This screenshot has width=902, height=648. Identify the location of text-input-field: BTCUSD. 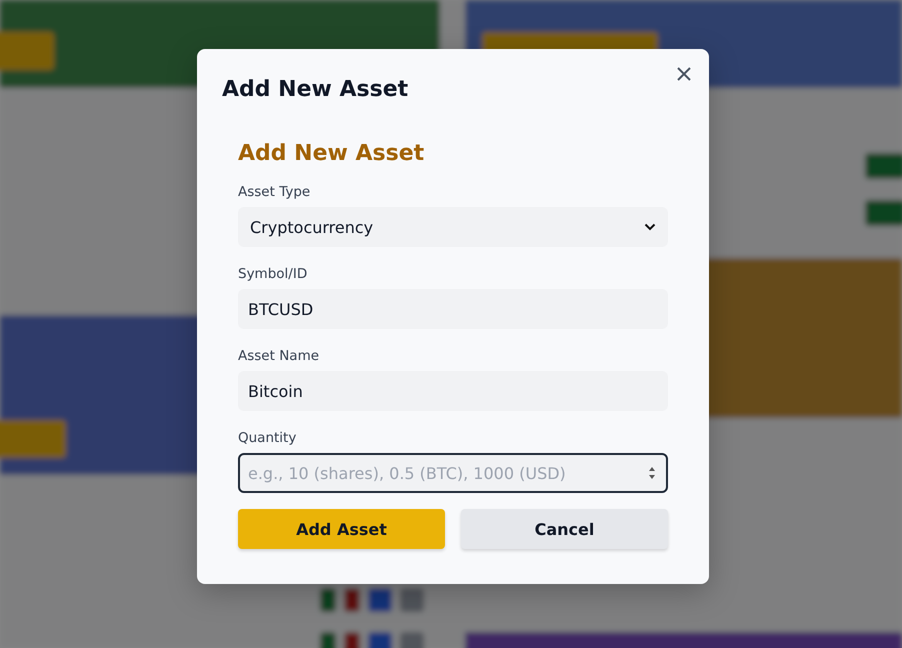
(453, 309).